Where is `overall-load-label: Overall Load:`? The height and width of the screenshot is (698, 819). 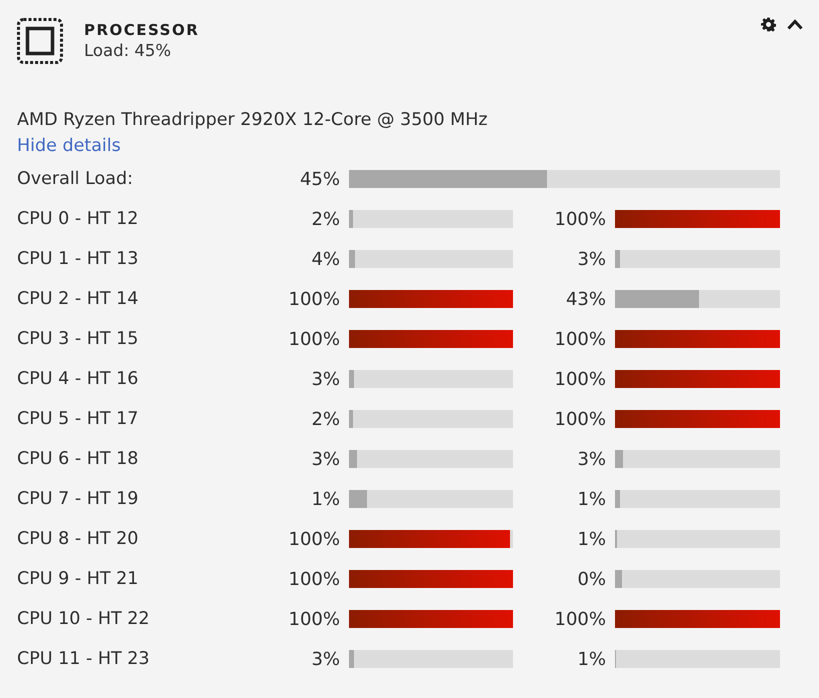 overall-load-label: Overall Load: is located at coordinates (75, 179).